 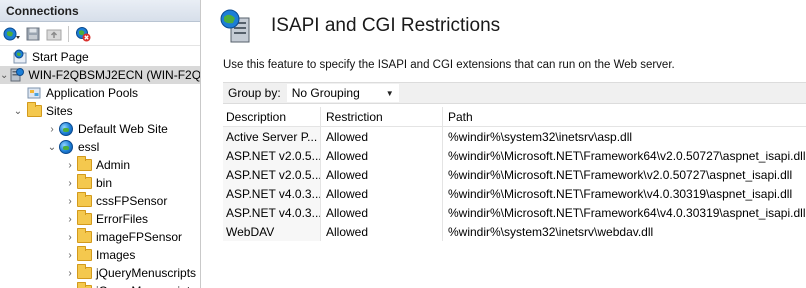 What do you see at coordinates (66, 129) in the screenshot?
I see `globe-icon` at bounding box center [66, 129].